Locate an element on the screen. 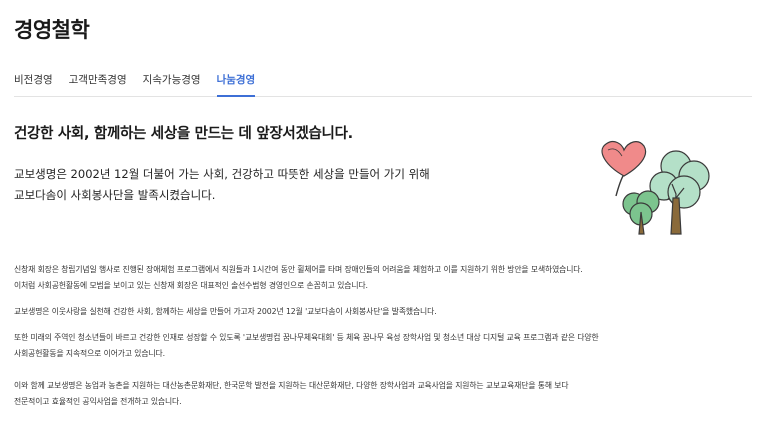 The image size is (768, 431). page-title: 경영철학 is located at coordinates (52, 30).